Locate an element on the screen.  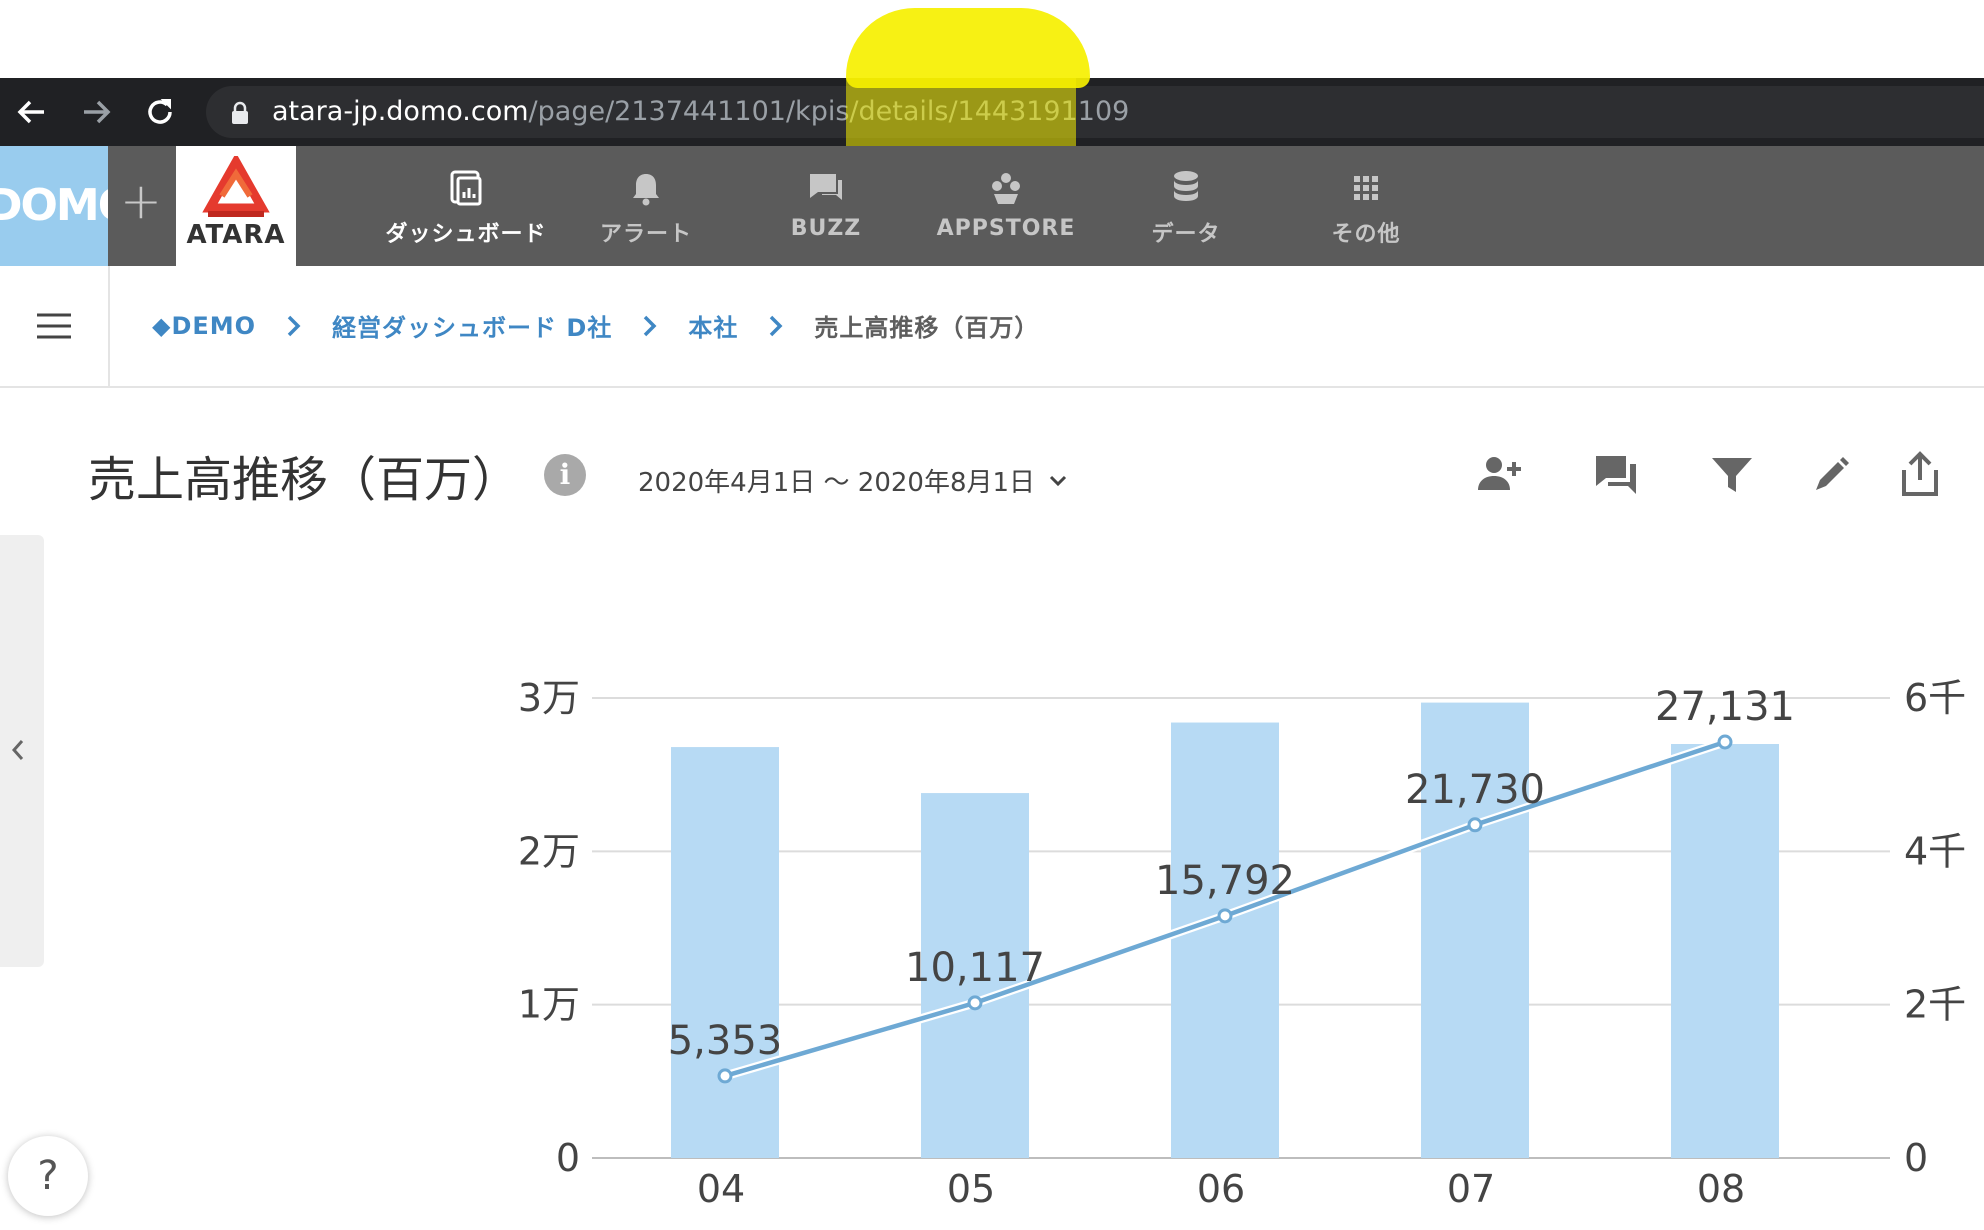
atara-logo: ATARA is located at coordinates (236, 206).